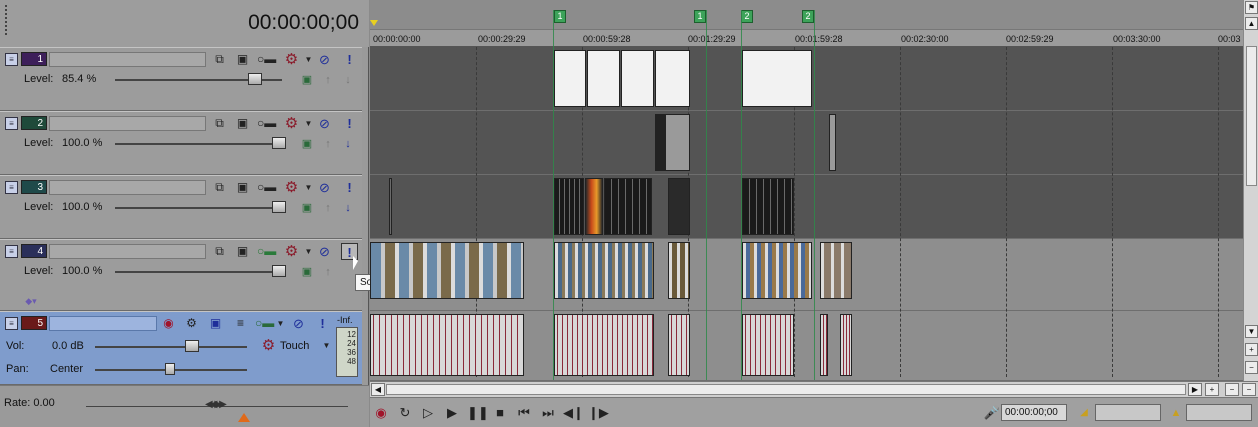 The image size is (1258, 427). I want to click on vertical-scrollbar: ⚑ ▲ ▼ + −, so click(1250, 190).